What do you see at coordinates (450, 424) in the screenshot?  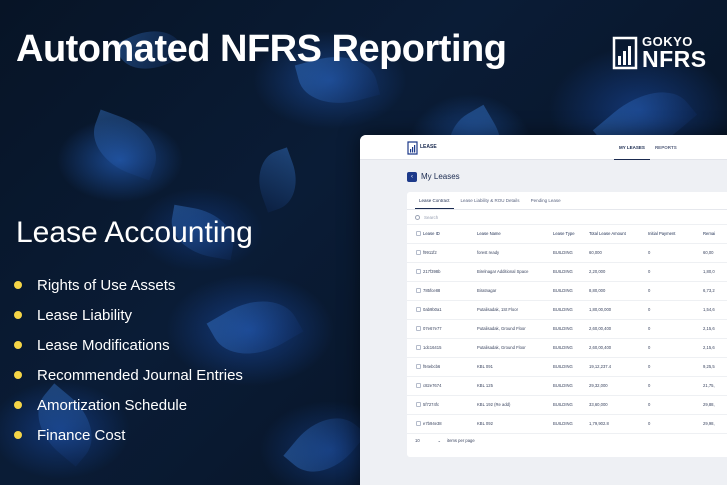 I see `table-cell: e7b94e38` at bounding box center [450, 424].